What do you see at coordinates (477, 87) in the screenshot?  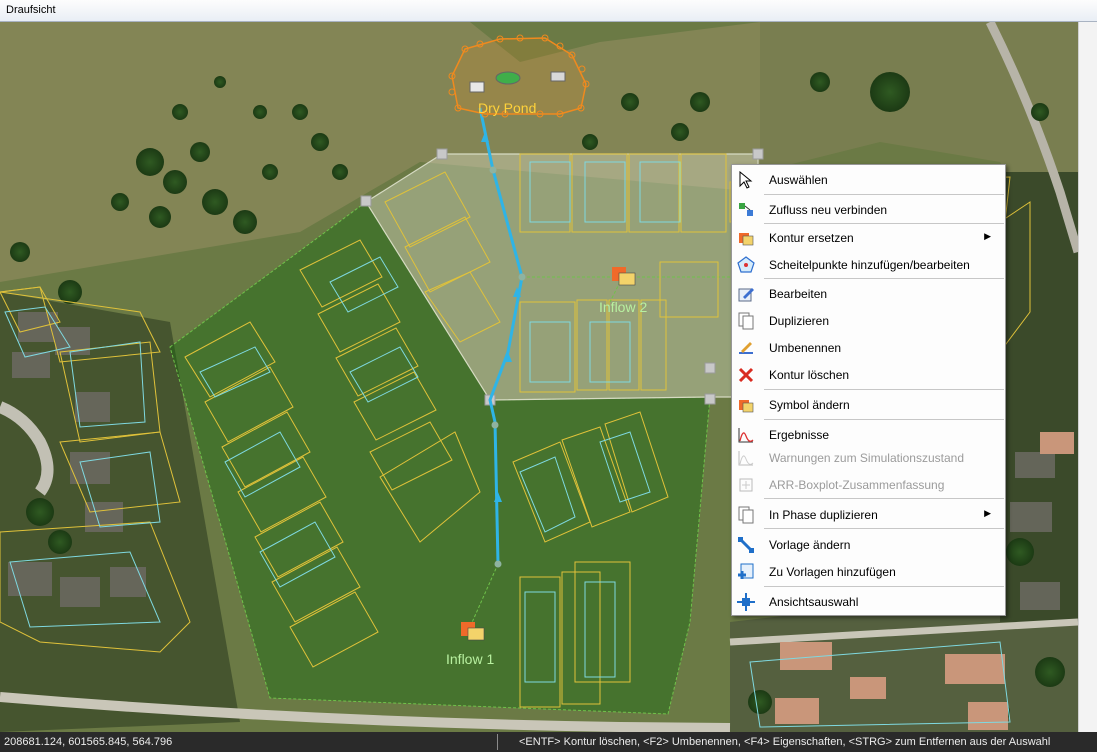 I see `pond-outlet-icon` at bounding box center [477, 87].